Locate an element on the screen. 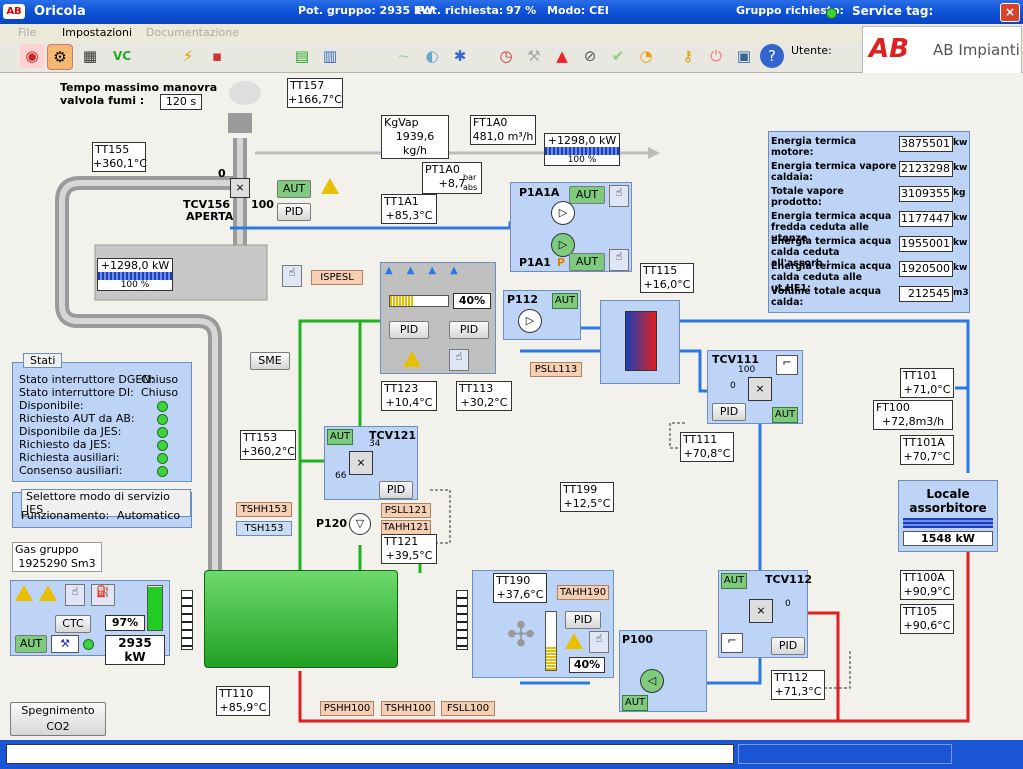 The width and height of the screenshot is (1023, 769). close-icon: × is located at coordinates (1010, 12).